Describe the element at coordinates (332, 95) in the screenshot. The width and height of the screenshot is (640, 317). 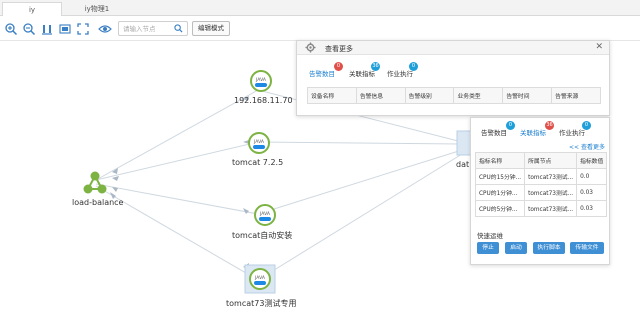
I see `column-header: 设备名称` at that location.